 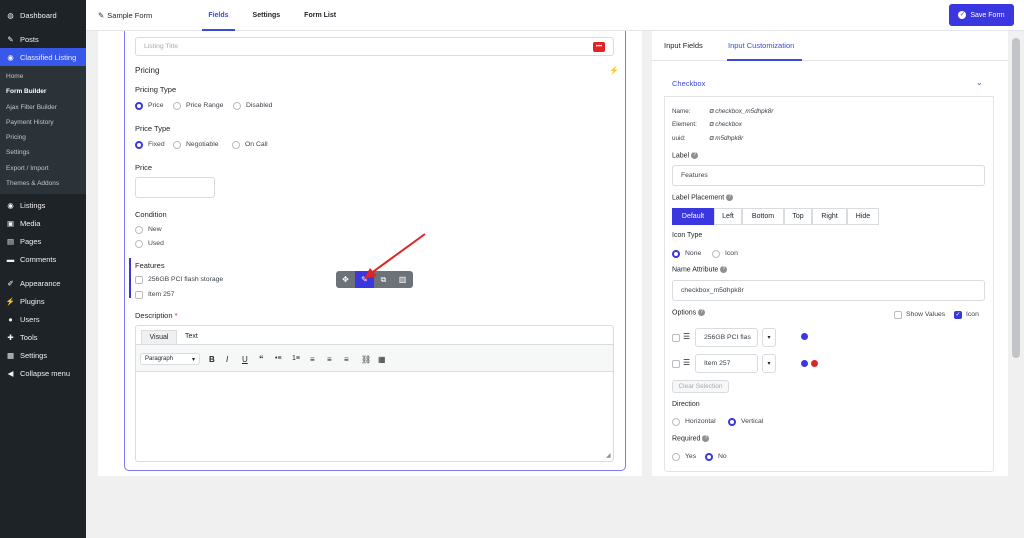 I want to click on menu-appearance: ✐ Appearance, so click(x=43, y=283).